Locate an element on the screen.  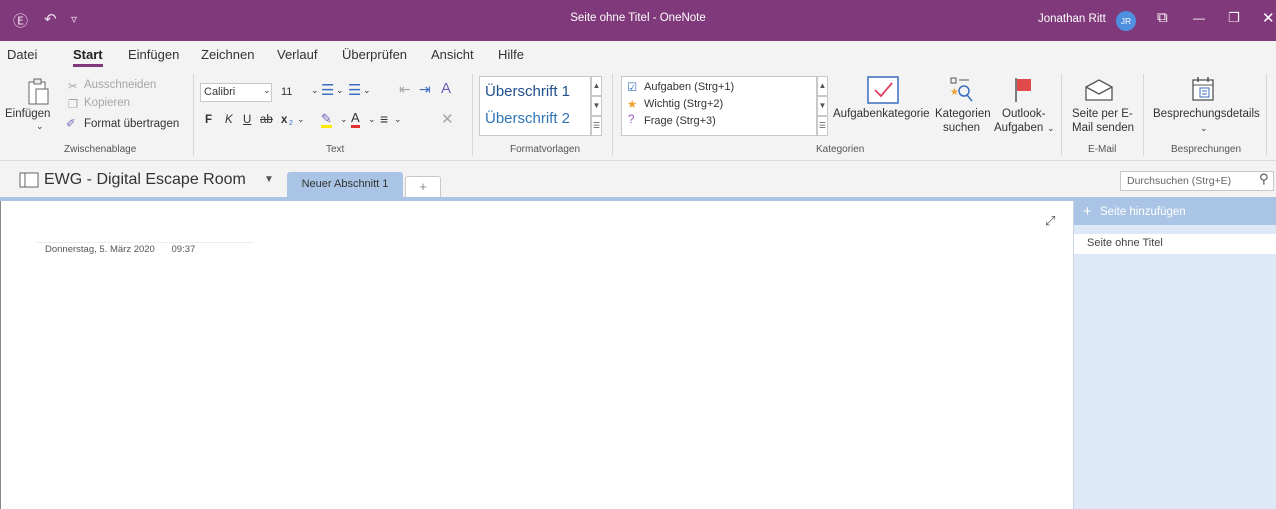
copy-icon: ❐ is located at coordinates (73, 105).